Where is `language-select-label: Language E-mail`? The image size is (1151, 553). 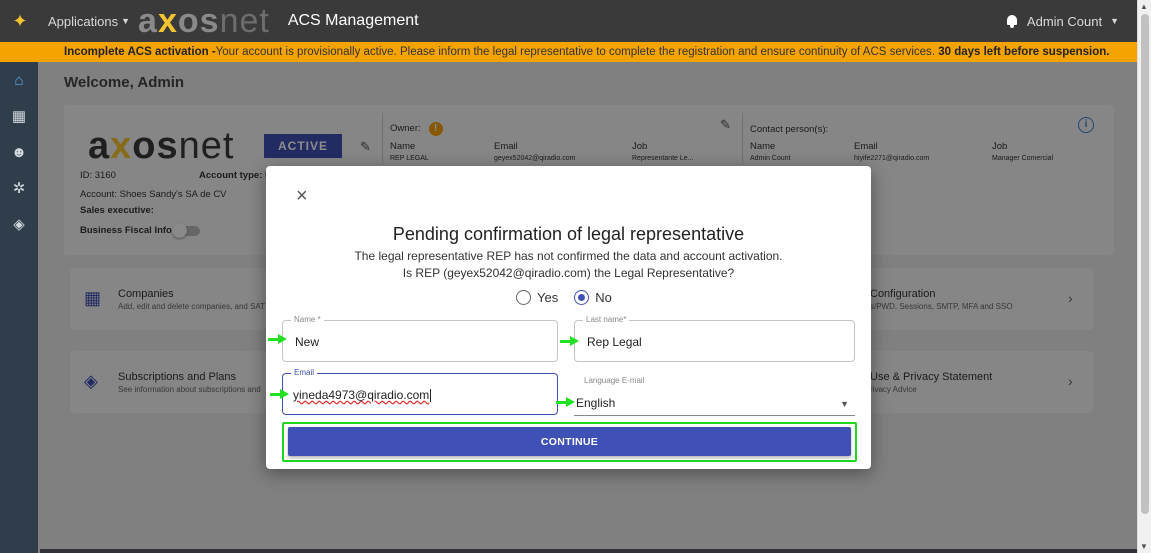
language-select-label: Language E-mail is located at coordinates (614, 380).